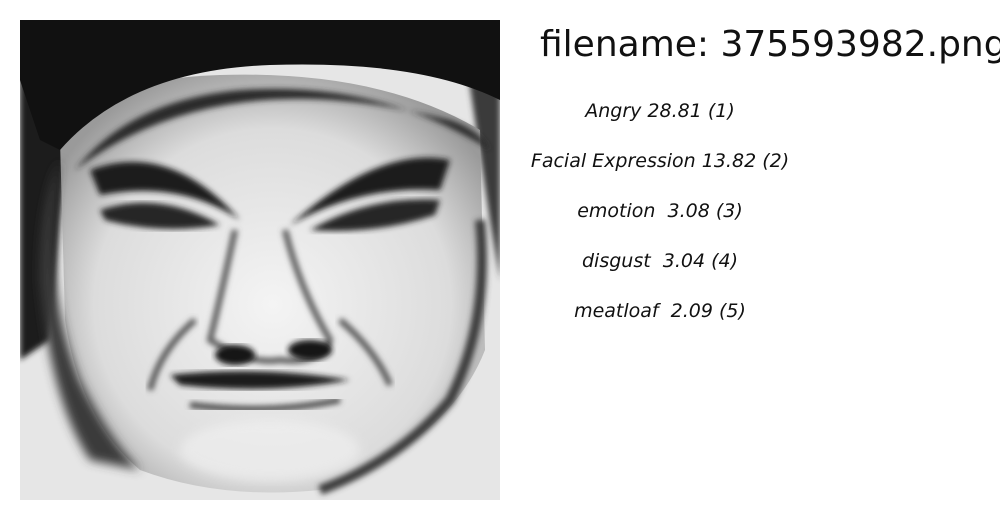 The image size is (1000, 520). I want to click on filename-title: filename: 375593982.png, so click(770, 44).